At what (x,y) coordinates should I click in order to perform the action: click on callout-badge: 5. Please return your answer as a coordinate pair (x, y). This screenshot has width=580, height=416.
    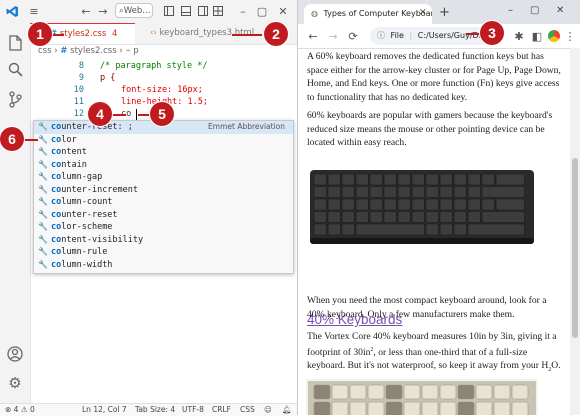
    Looking at the image, I should click on (162, 114).